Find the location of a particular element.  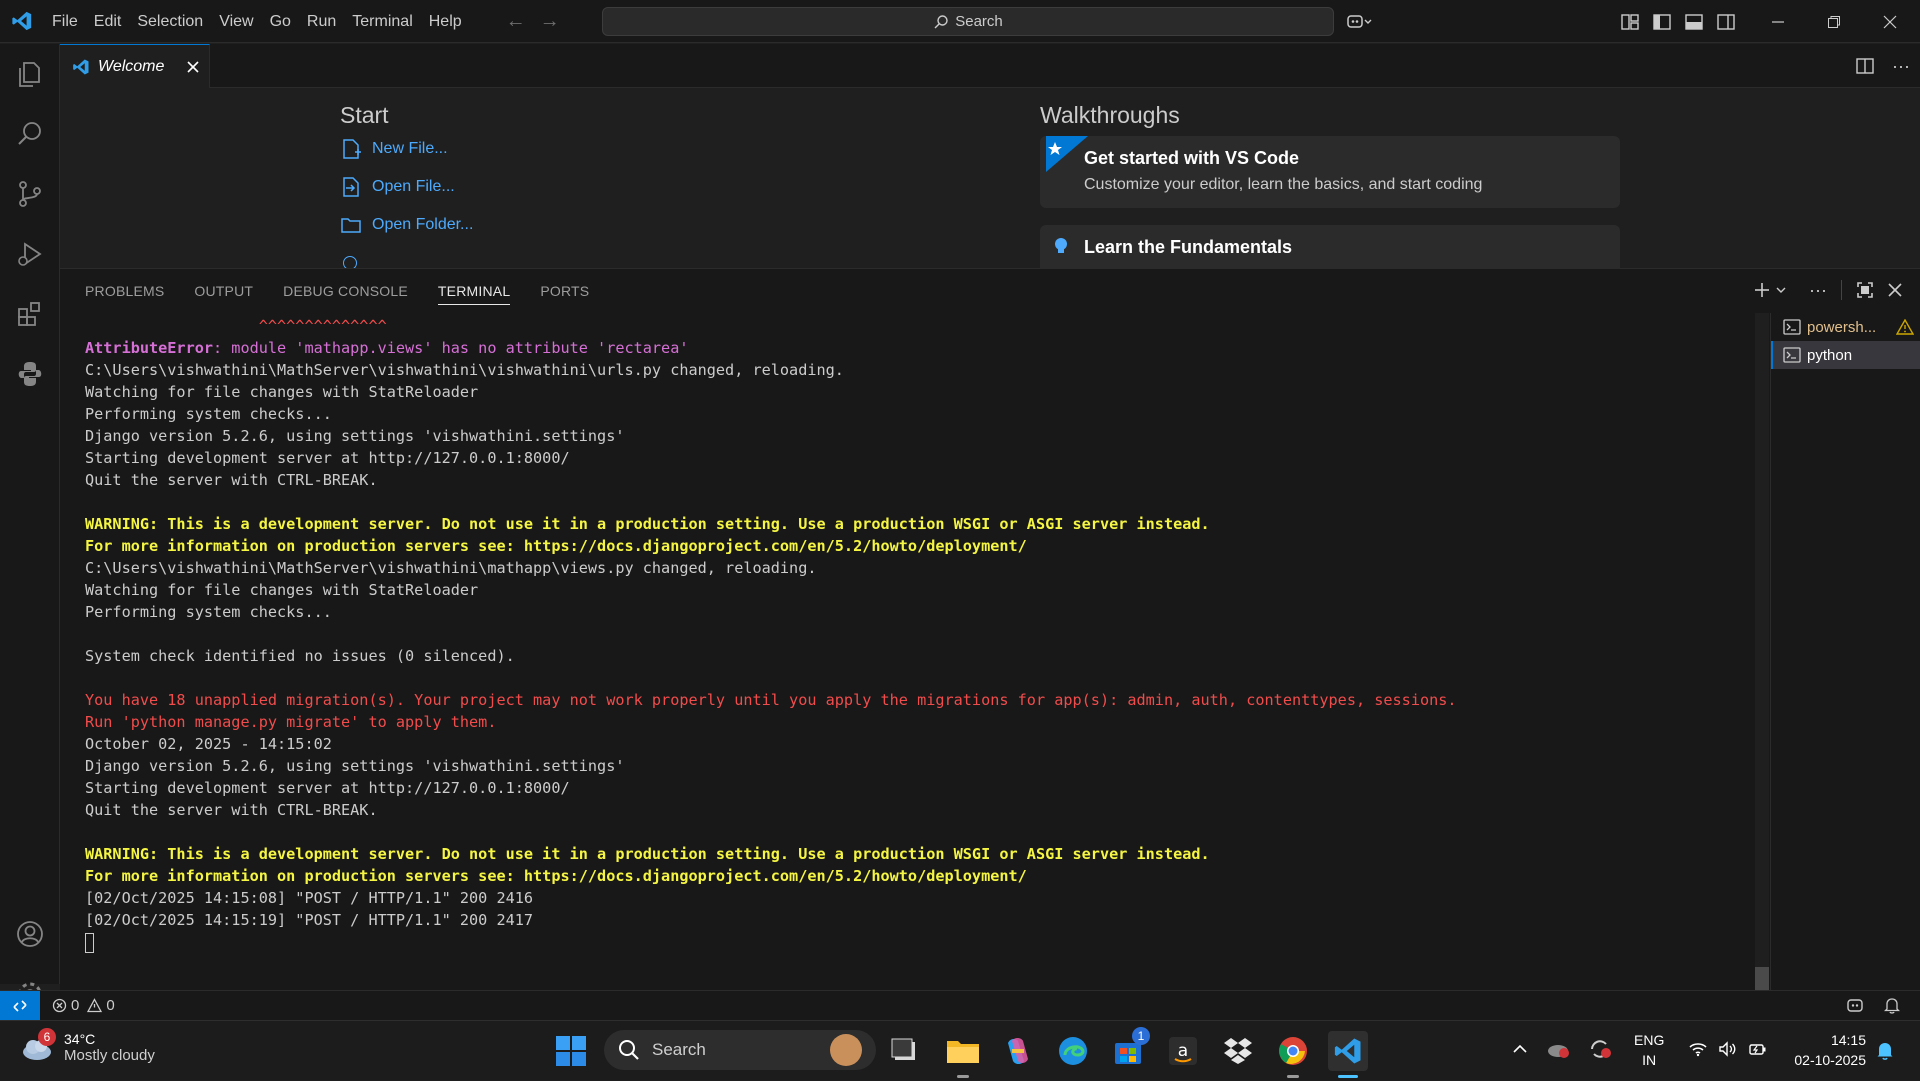

split-editor-icon is located at coordinates (1865, 66).